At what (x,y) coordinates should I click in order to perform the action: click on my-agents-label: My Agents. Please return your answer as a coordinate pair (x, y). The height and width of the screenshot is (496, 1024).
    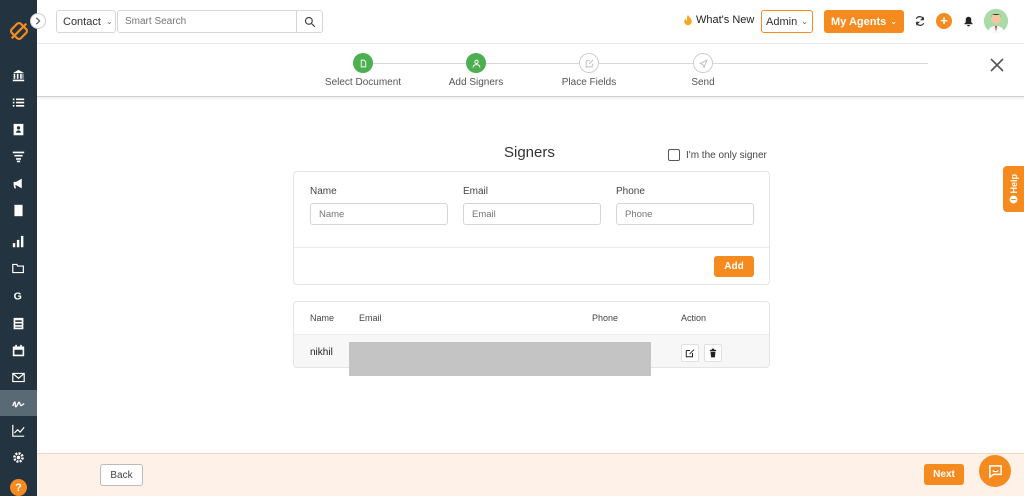
    Looking at the image, I should click on (859, 21).